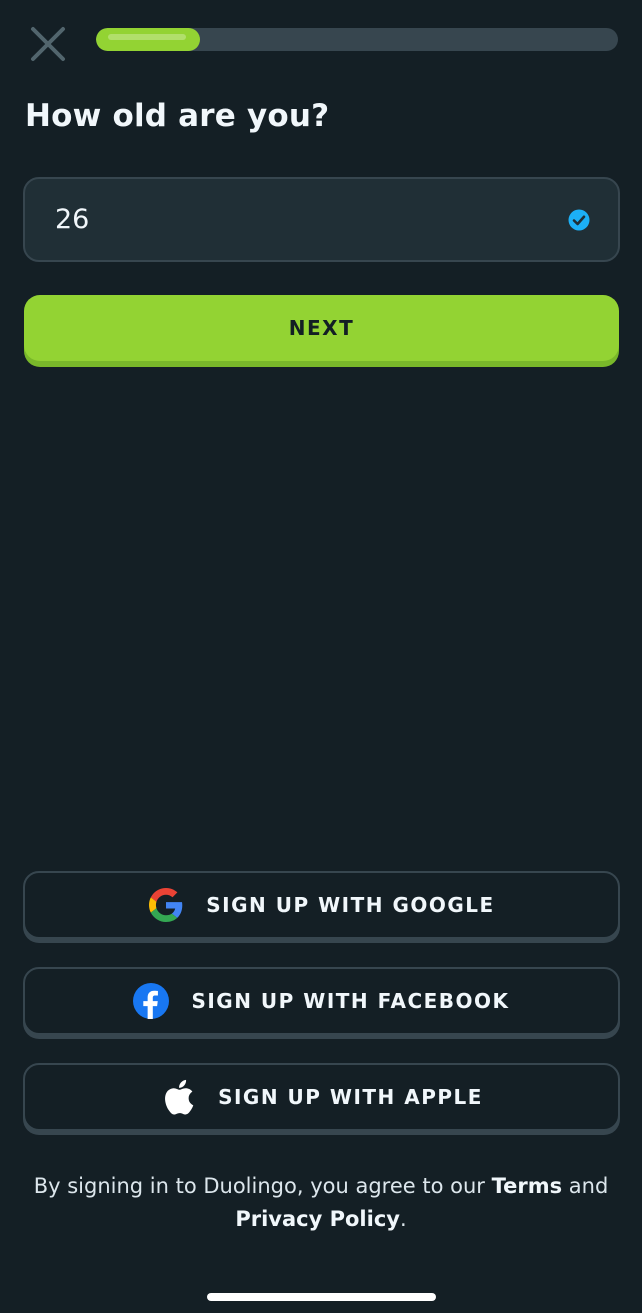  I want to click on legal-middle: and, so click(585, 1186).